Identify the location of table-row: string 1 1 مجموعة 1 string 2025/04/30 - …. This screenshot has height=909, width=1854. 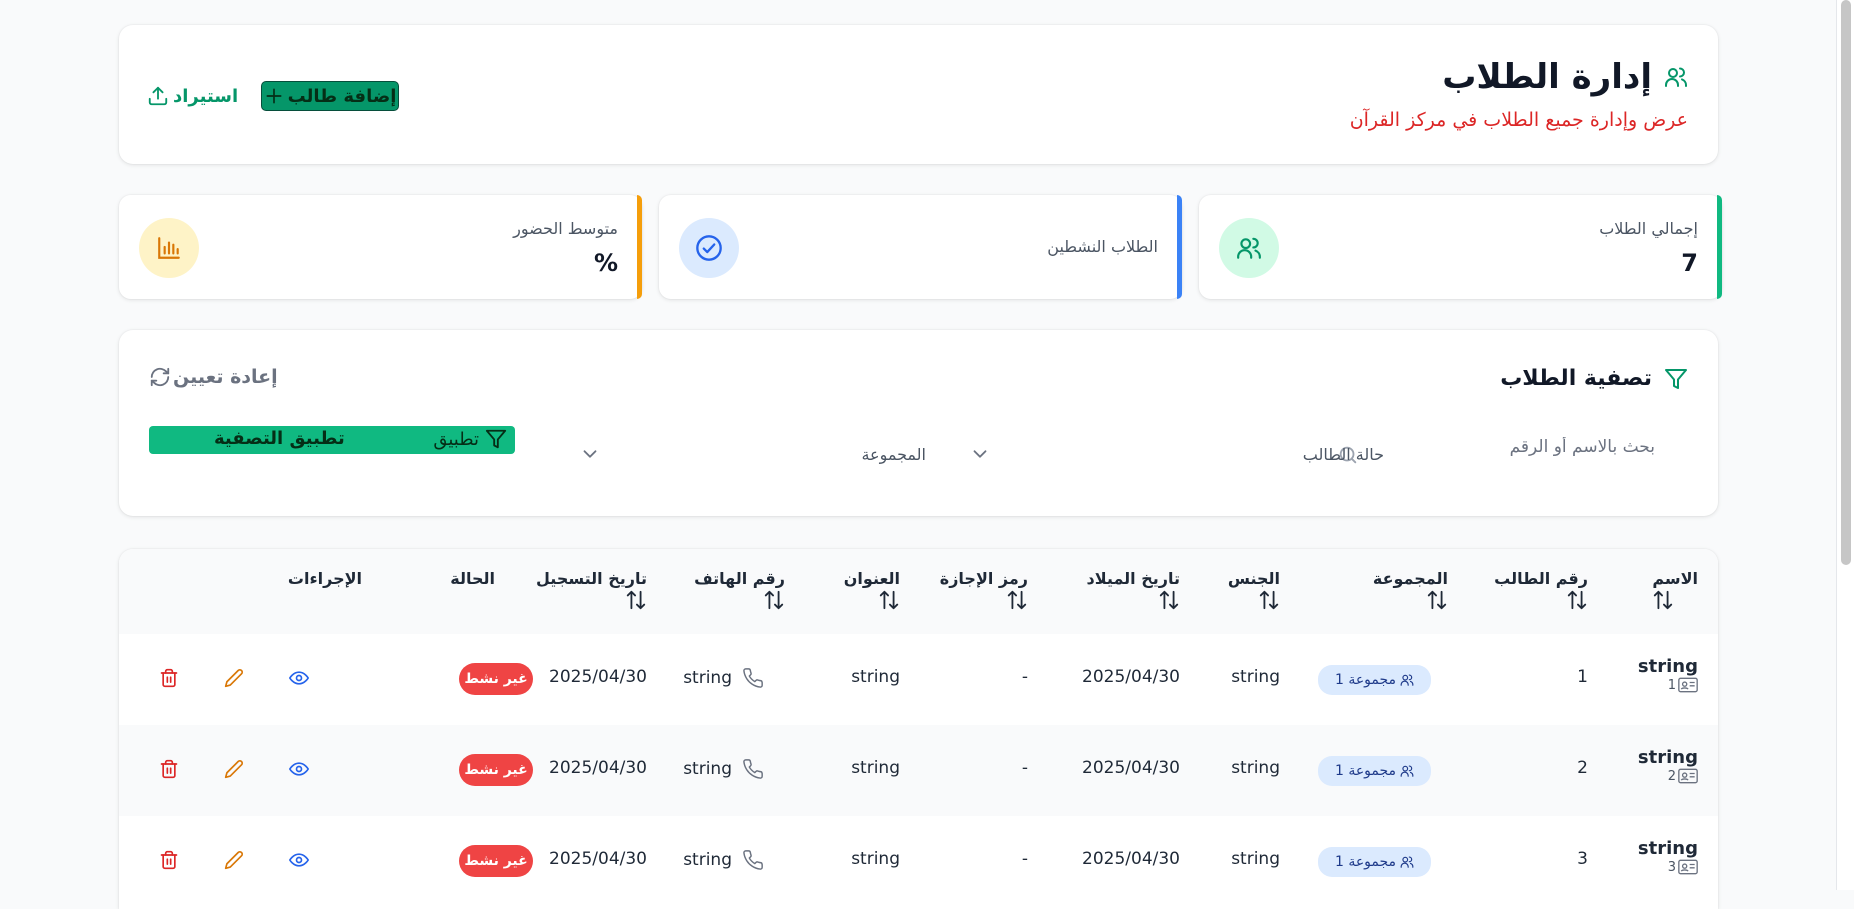
(918, 679).